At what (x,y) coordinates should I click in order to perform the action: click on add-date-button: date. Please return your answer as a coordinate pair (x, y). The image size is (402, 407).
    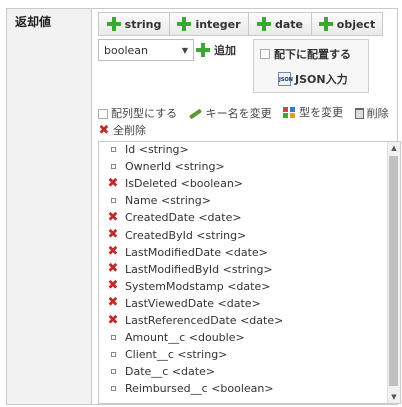
    Looking at the image, I should click on (280, 24).